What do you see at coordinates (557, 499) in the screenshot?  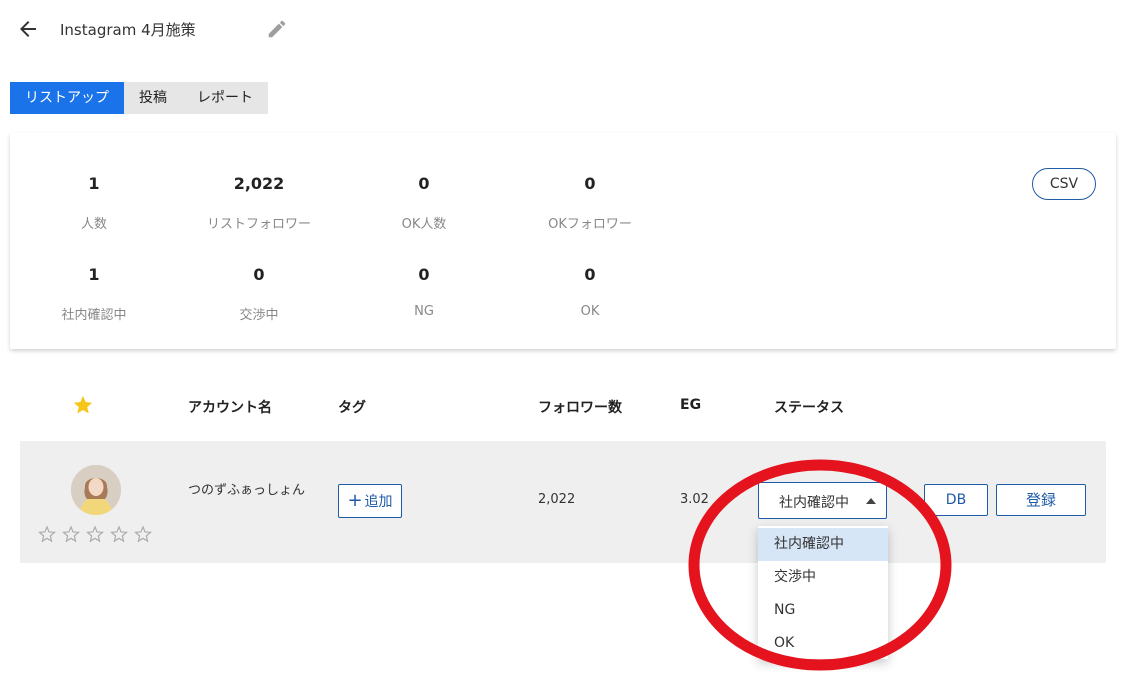 I see `followers-count: 2,022` at bounding box center [557, 499].